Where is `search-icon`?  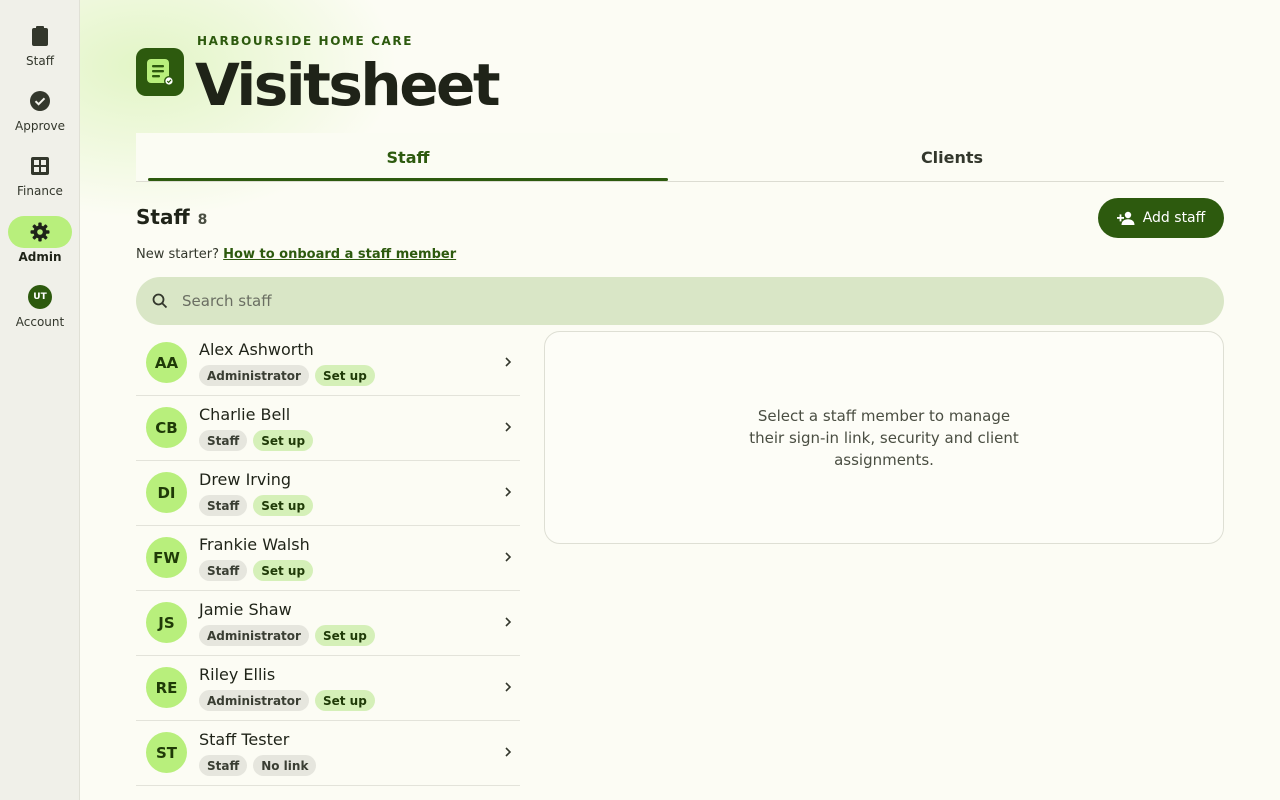
search-icon is located at coordinates (160, 301).